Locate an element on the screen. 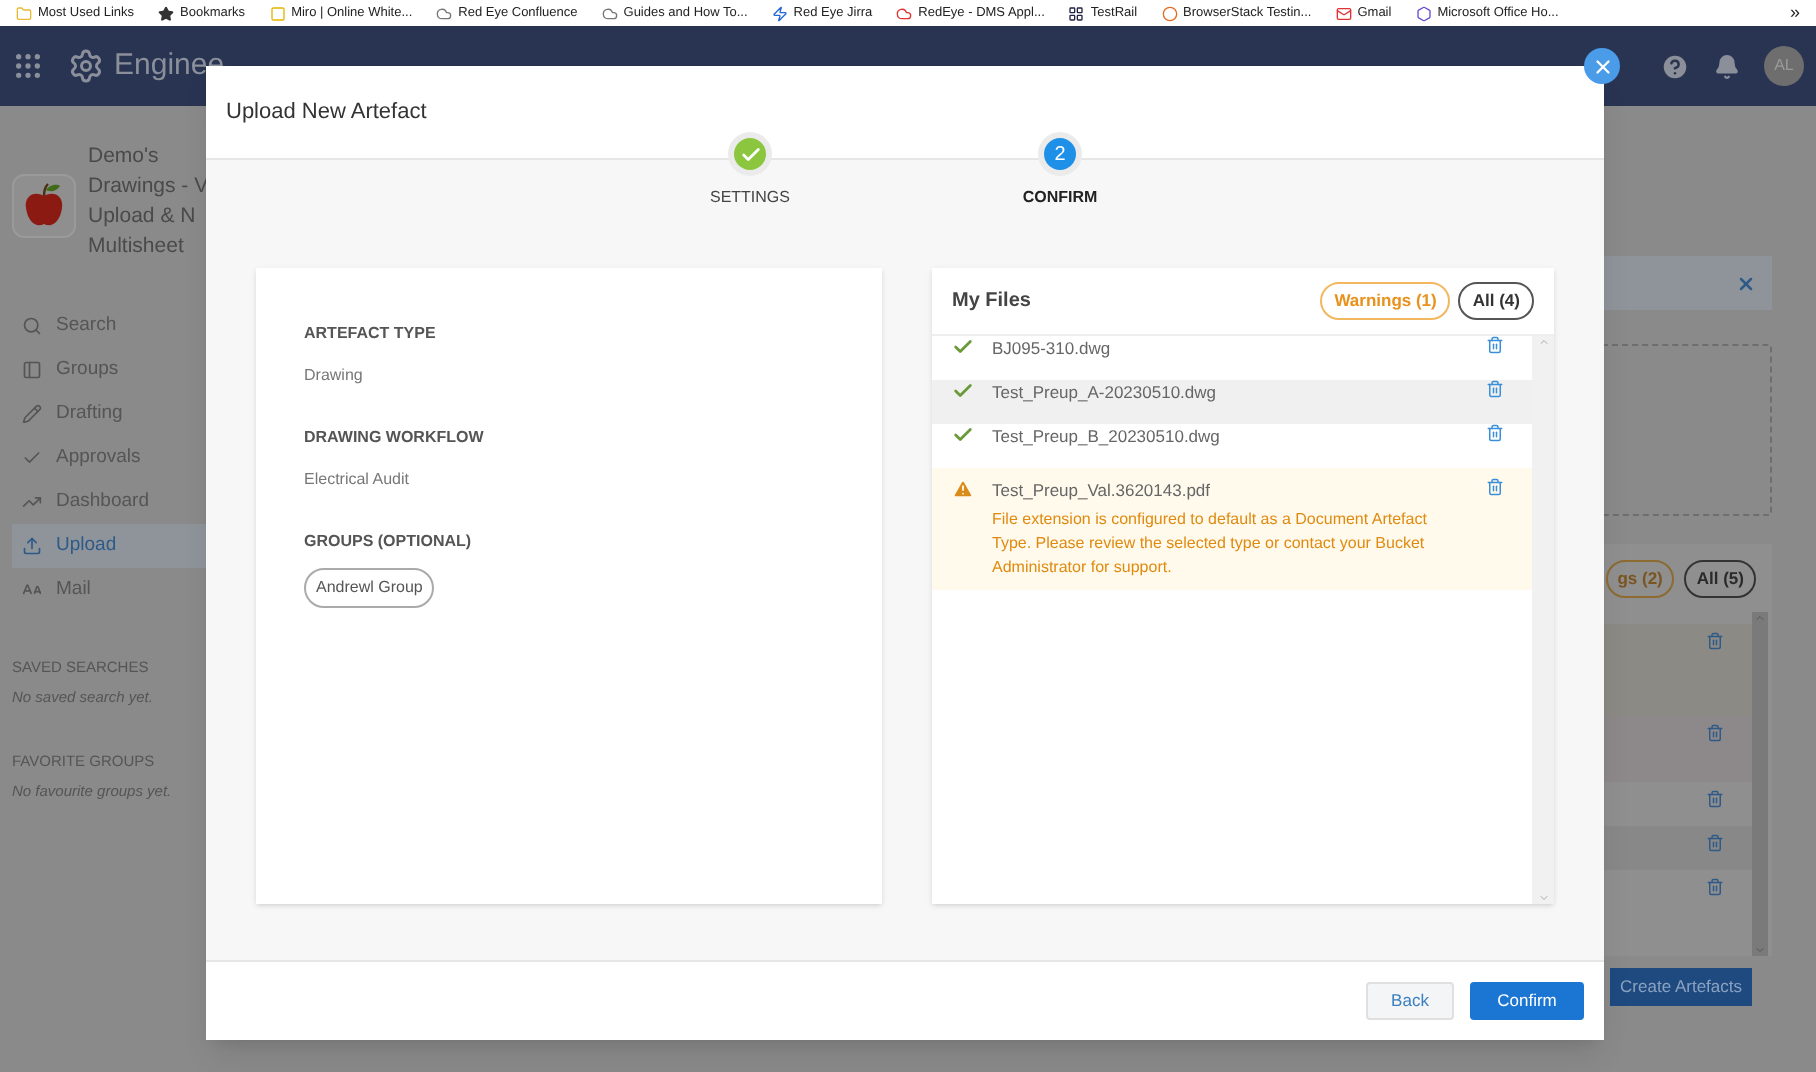 This screenshot has width=1816, height=1072. circle-icon is located at coordinates (1169, 13).